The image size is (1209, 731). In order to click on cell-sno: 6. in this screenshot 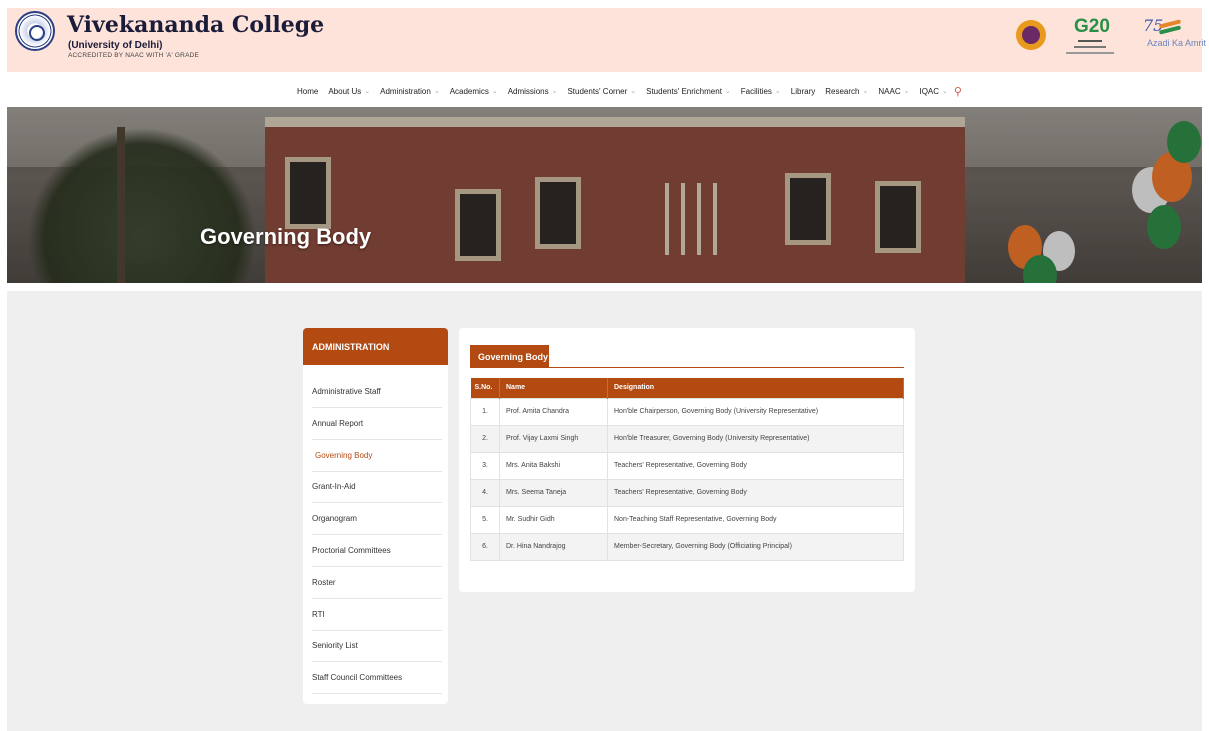, I will do `click(485, 546)`.